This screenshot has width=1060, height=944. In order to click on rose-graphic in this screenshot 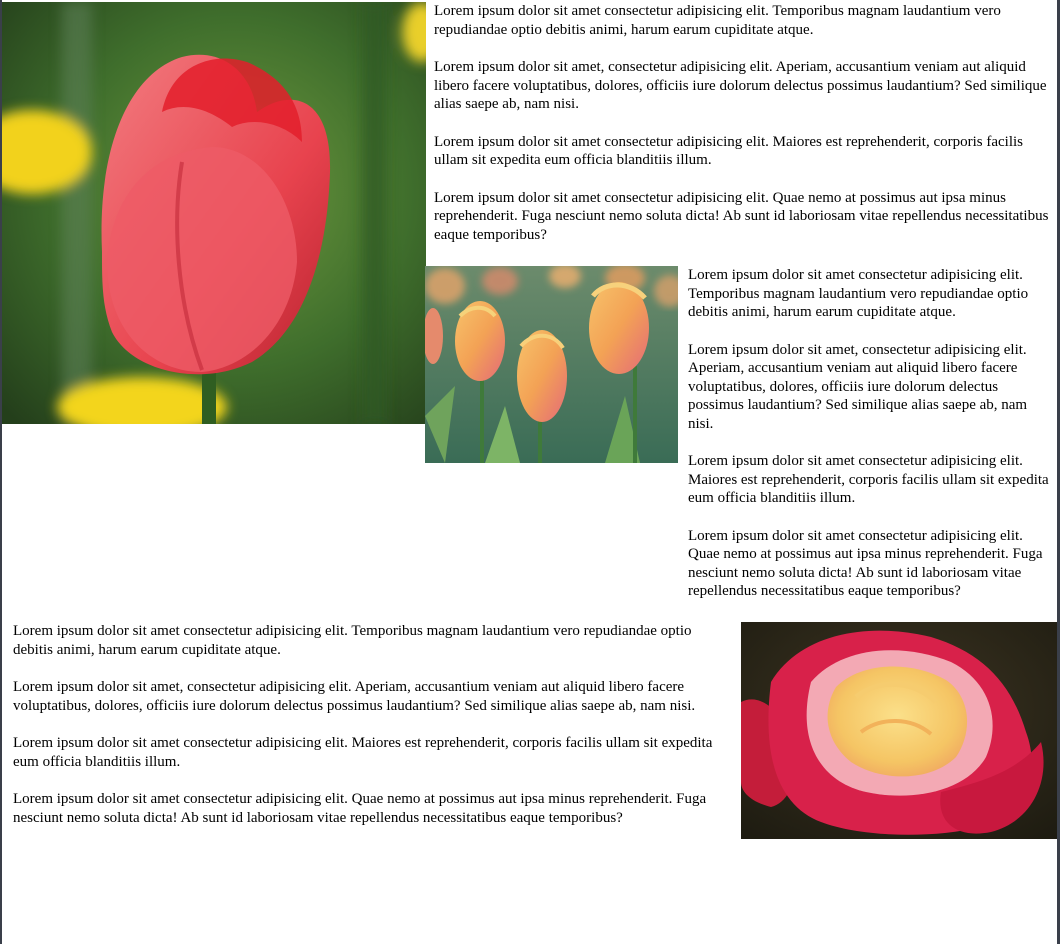, I will do `click(899, 730)`.